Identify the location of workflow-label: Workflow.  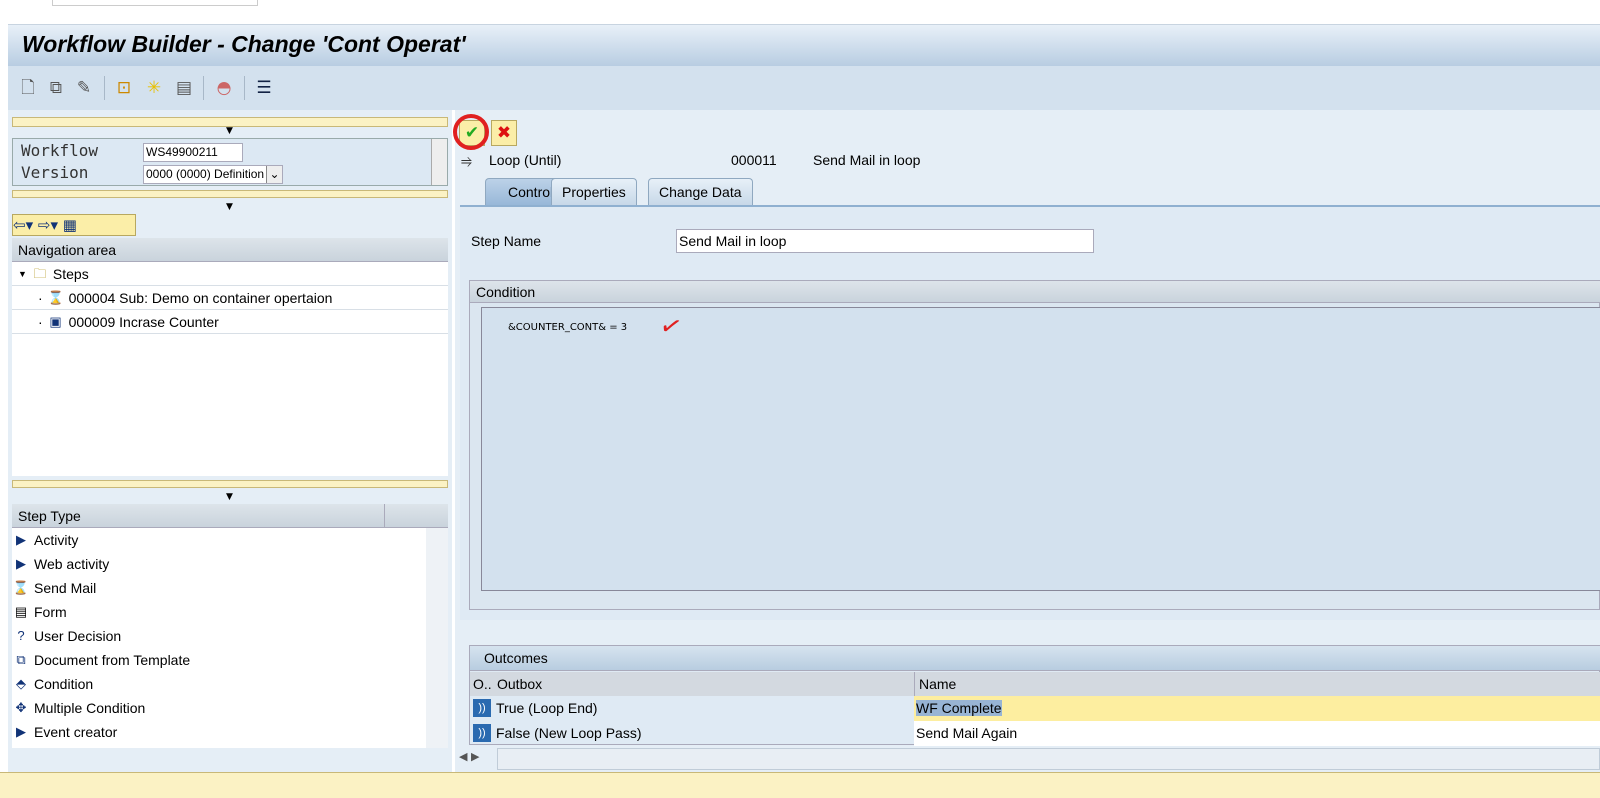
(60, 150).